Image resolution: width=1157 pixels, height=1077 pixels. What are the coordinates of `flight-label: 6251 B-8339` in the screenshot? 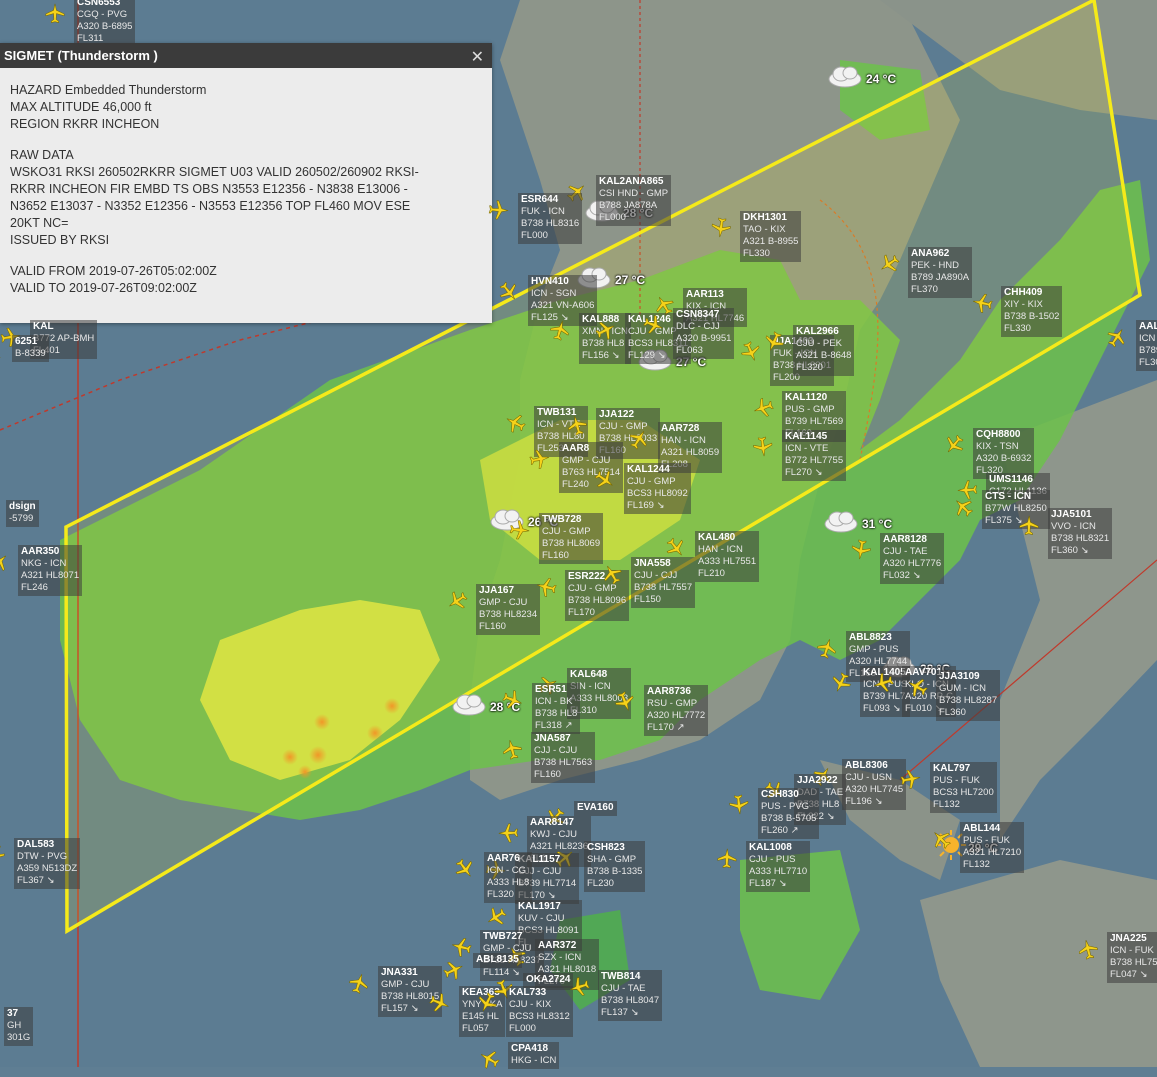 It's located at (30, 348).